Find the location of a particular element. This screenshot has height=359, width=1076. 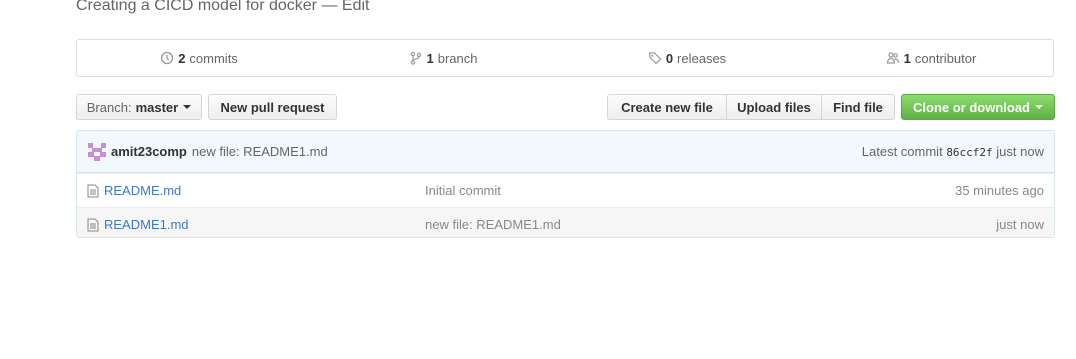

commit-message: new file: README1.md is located at coordinates (260, 151).